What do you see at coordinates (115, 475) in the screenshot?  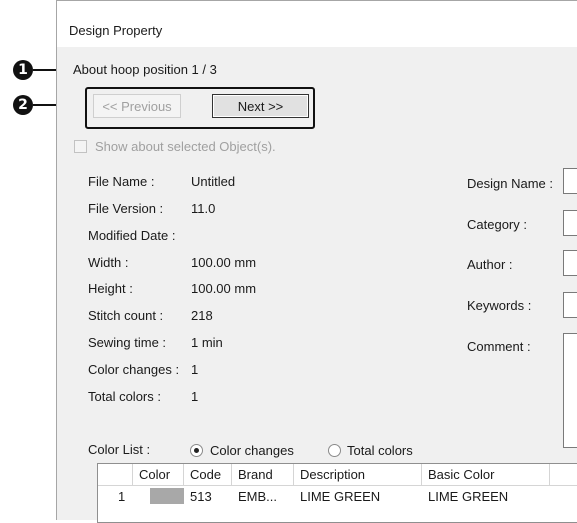 I see `column-header-index` at bounding box center [115, 475].